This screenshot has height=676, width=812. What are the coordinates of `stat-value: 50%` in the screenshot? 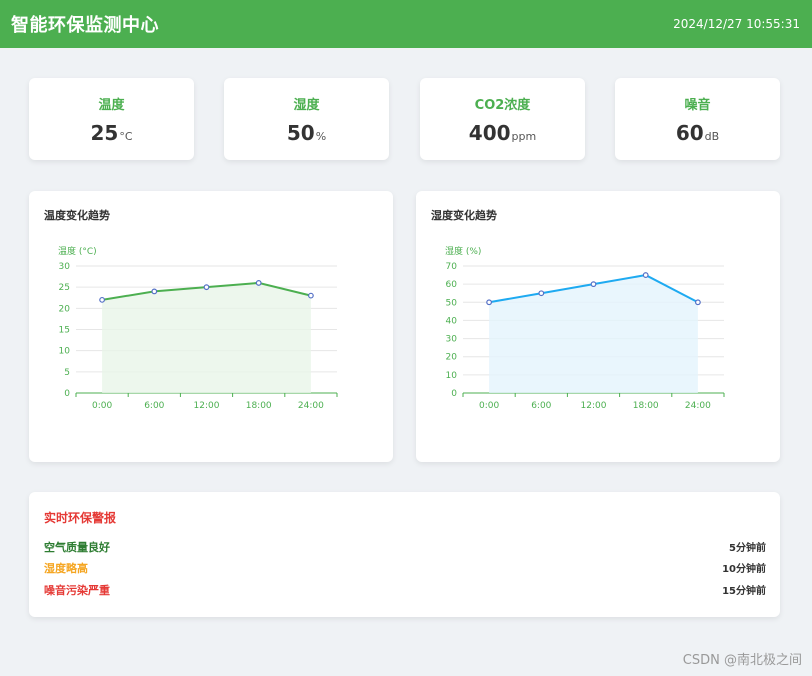 It's located at (306, 133).